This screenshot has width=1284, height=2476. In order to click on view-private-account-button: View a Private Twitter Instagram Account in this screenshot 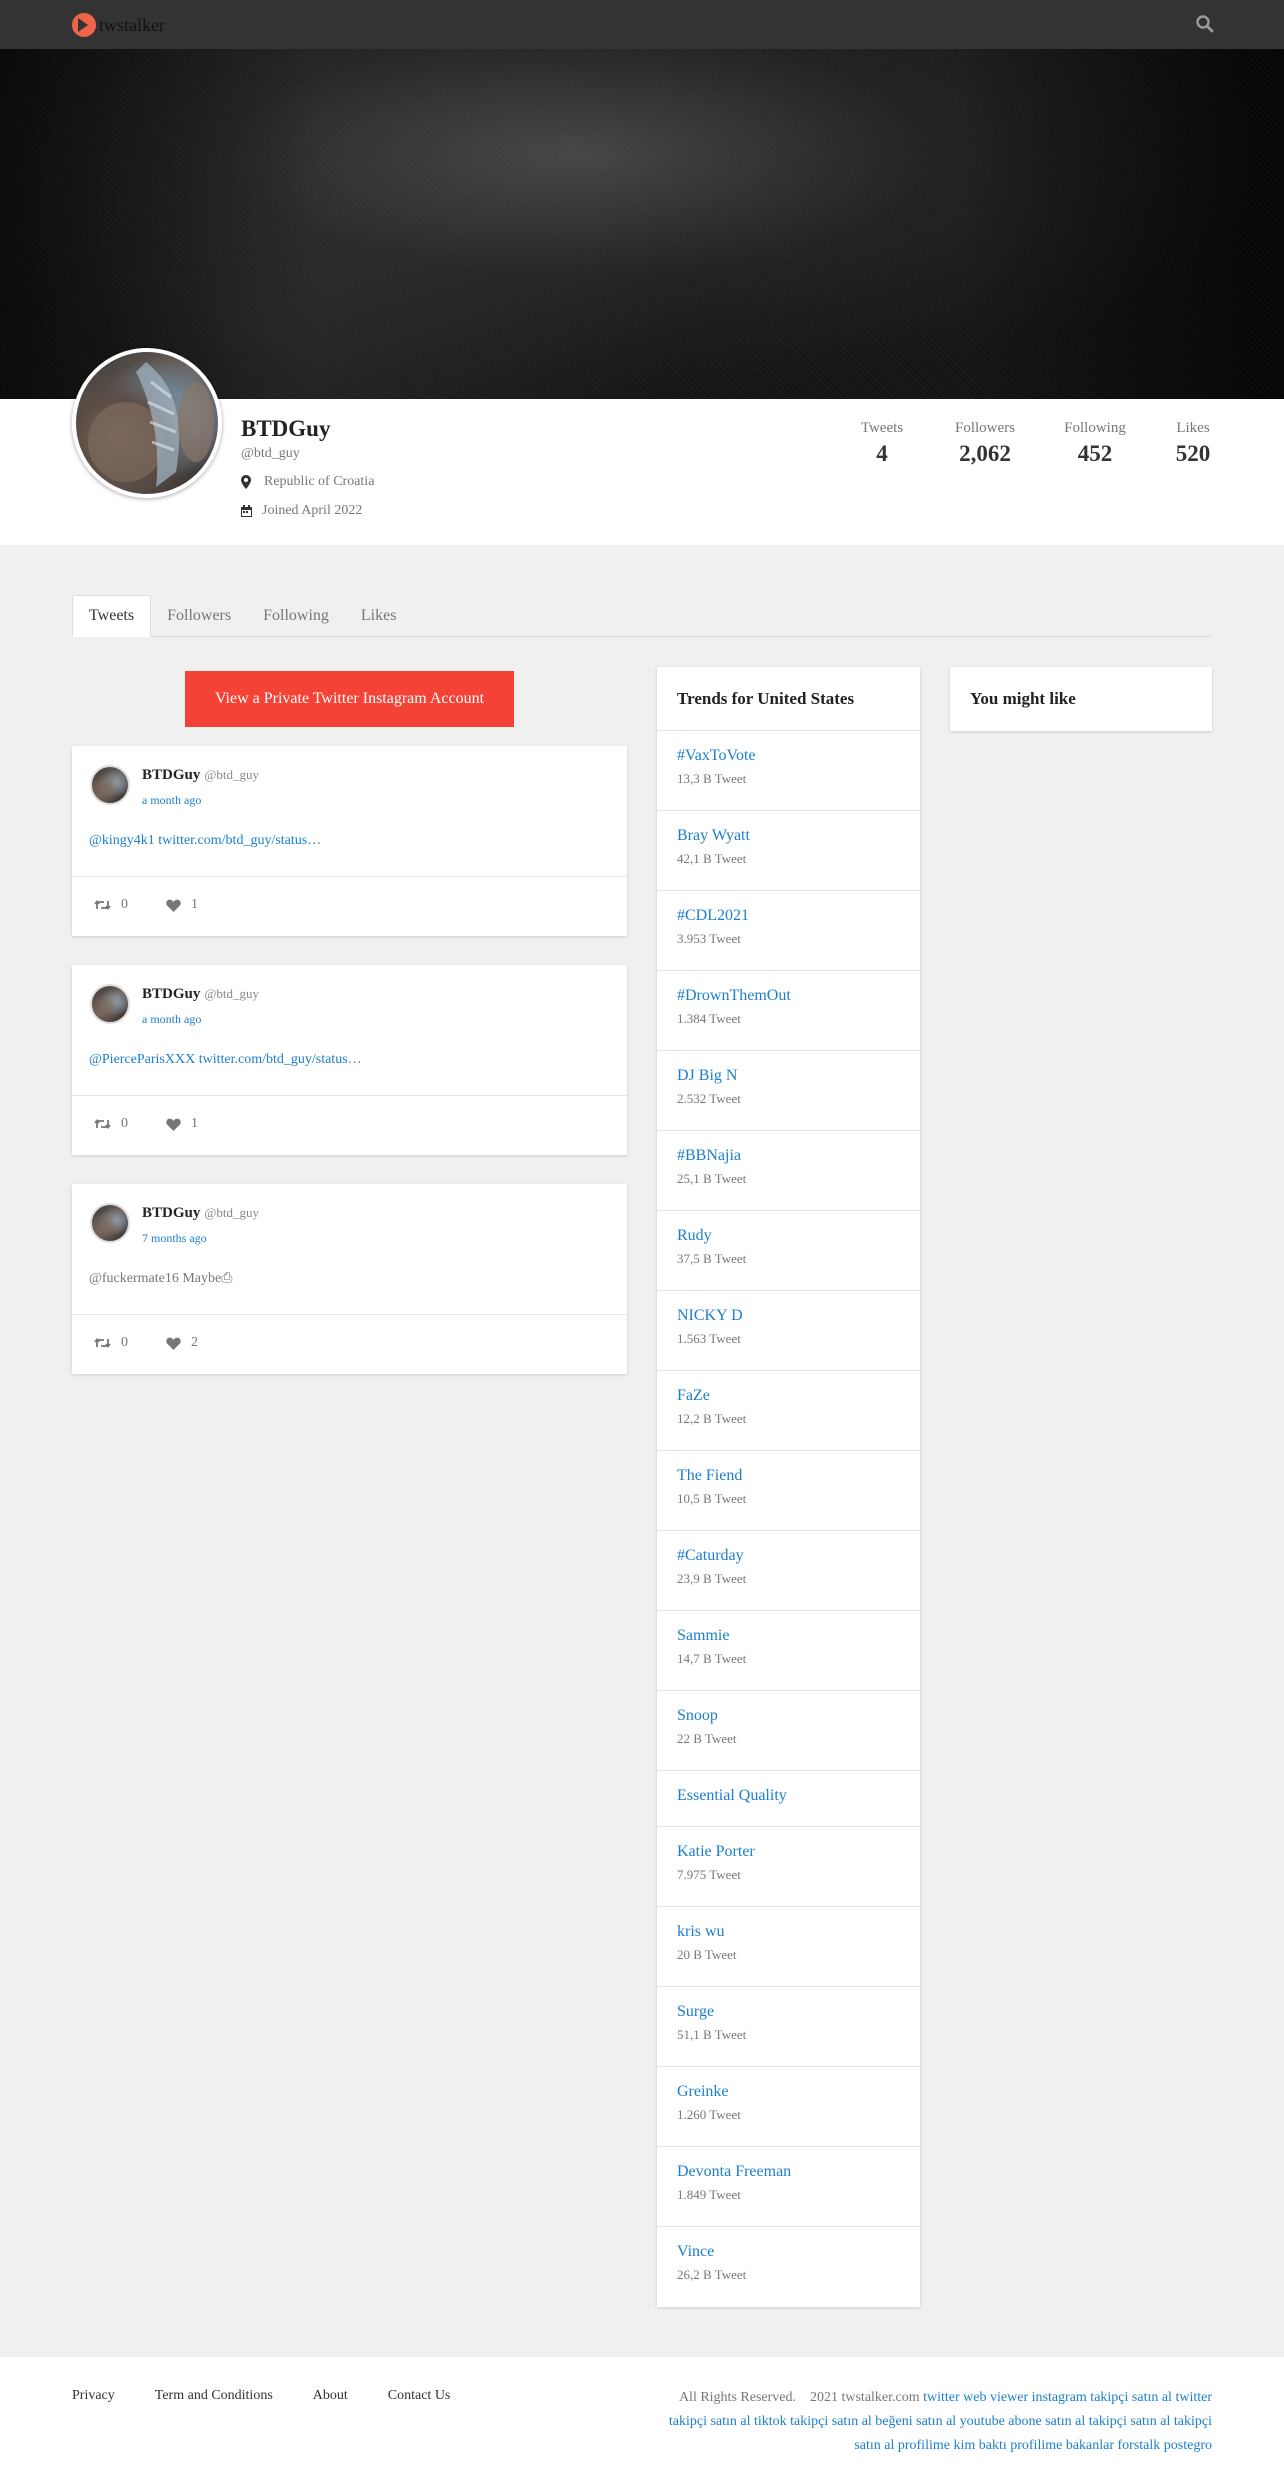, I will do `click(349, 699)`.